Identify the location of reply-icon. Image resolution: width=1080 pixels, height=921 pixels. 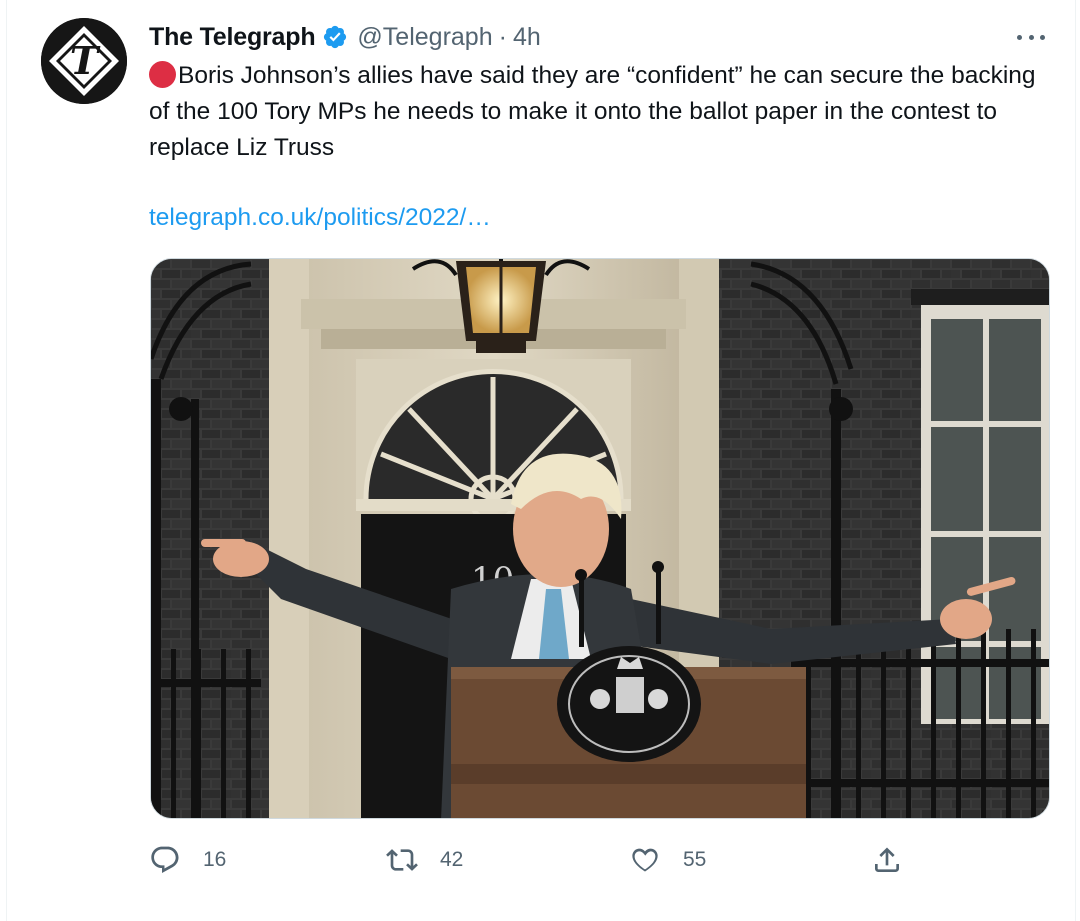
(165, 860).